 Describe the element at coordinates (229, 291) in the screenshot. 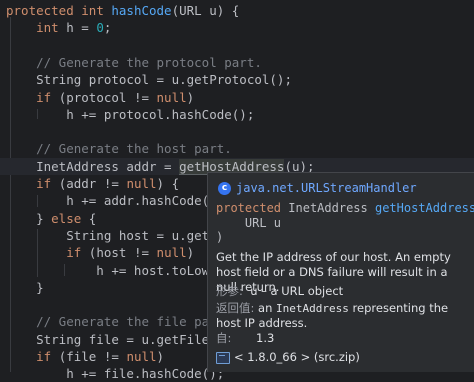

I see `params-label: 形参:` at that location.